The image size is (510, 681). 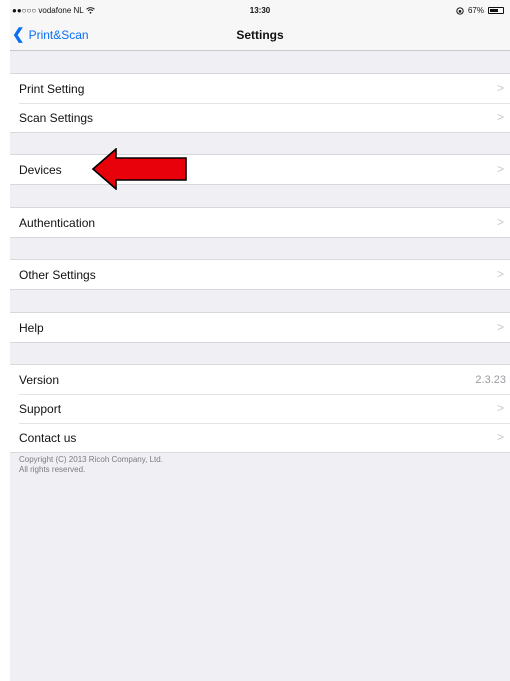 What do you see at coordinates (260, 379) in the screenshot?
I see `version-row: Version 2.3.23` at bounding box center [260, 379].